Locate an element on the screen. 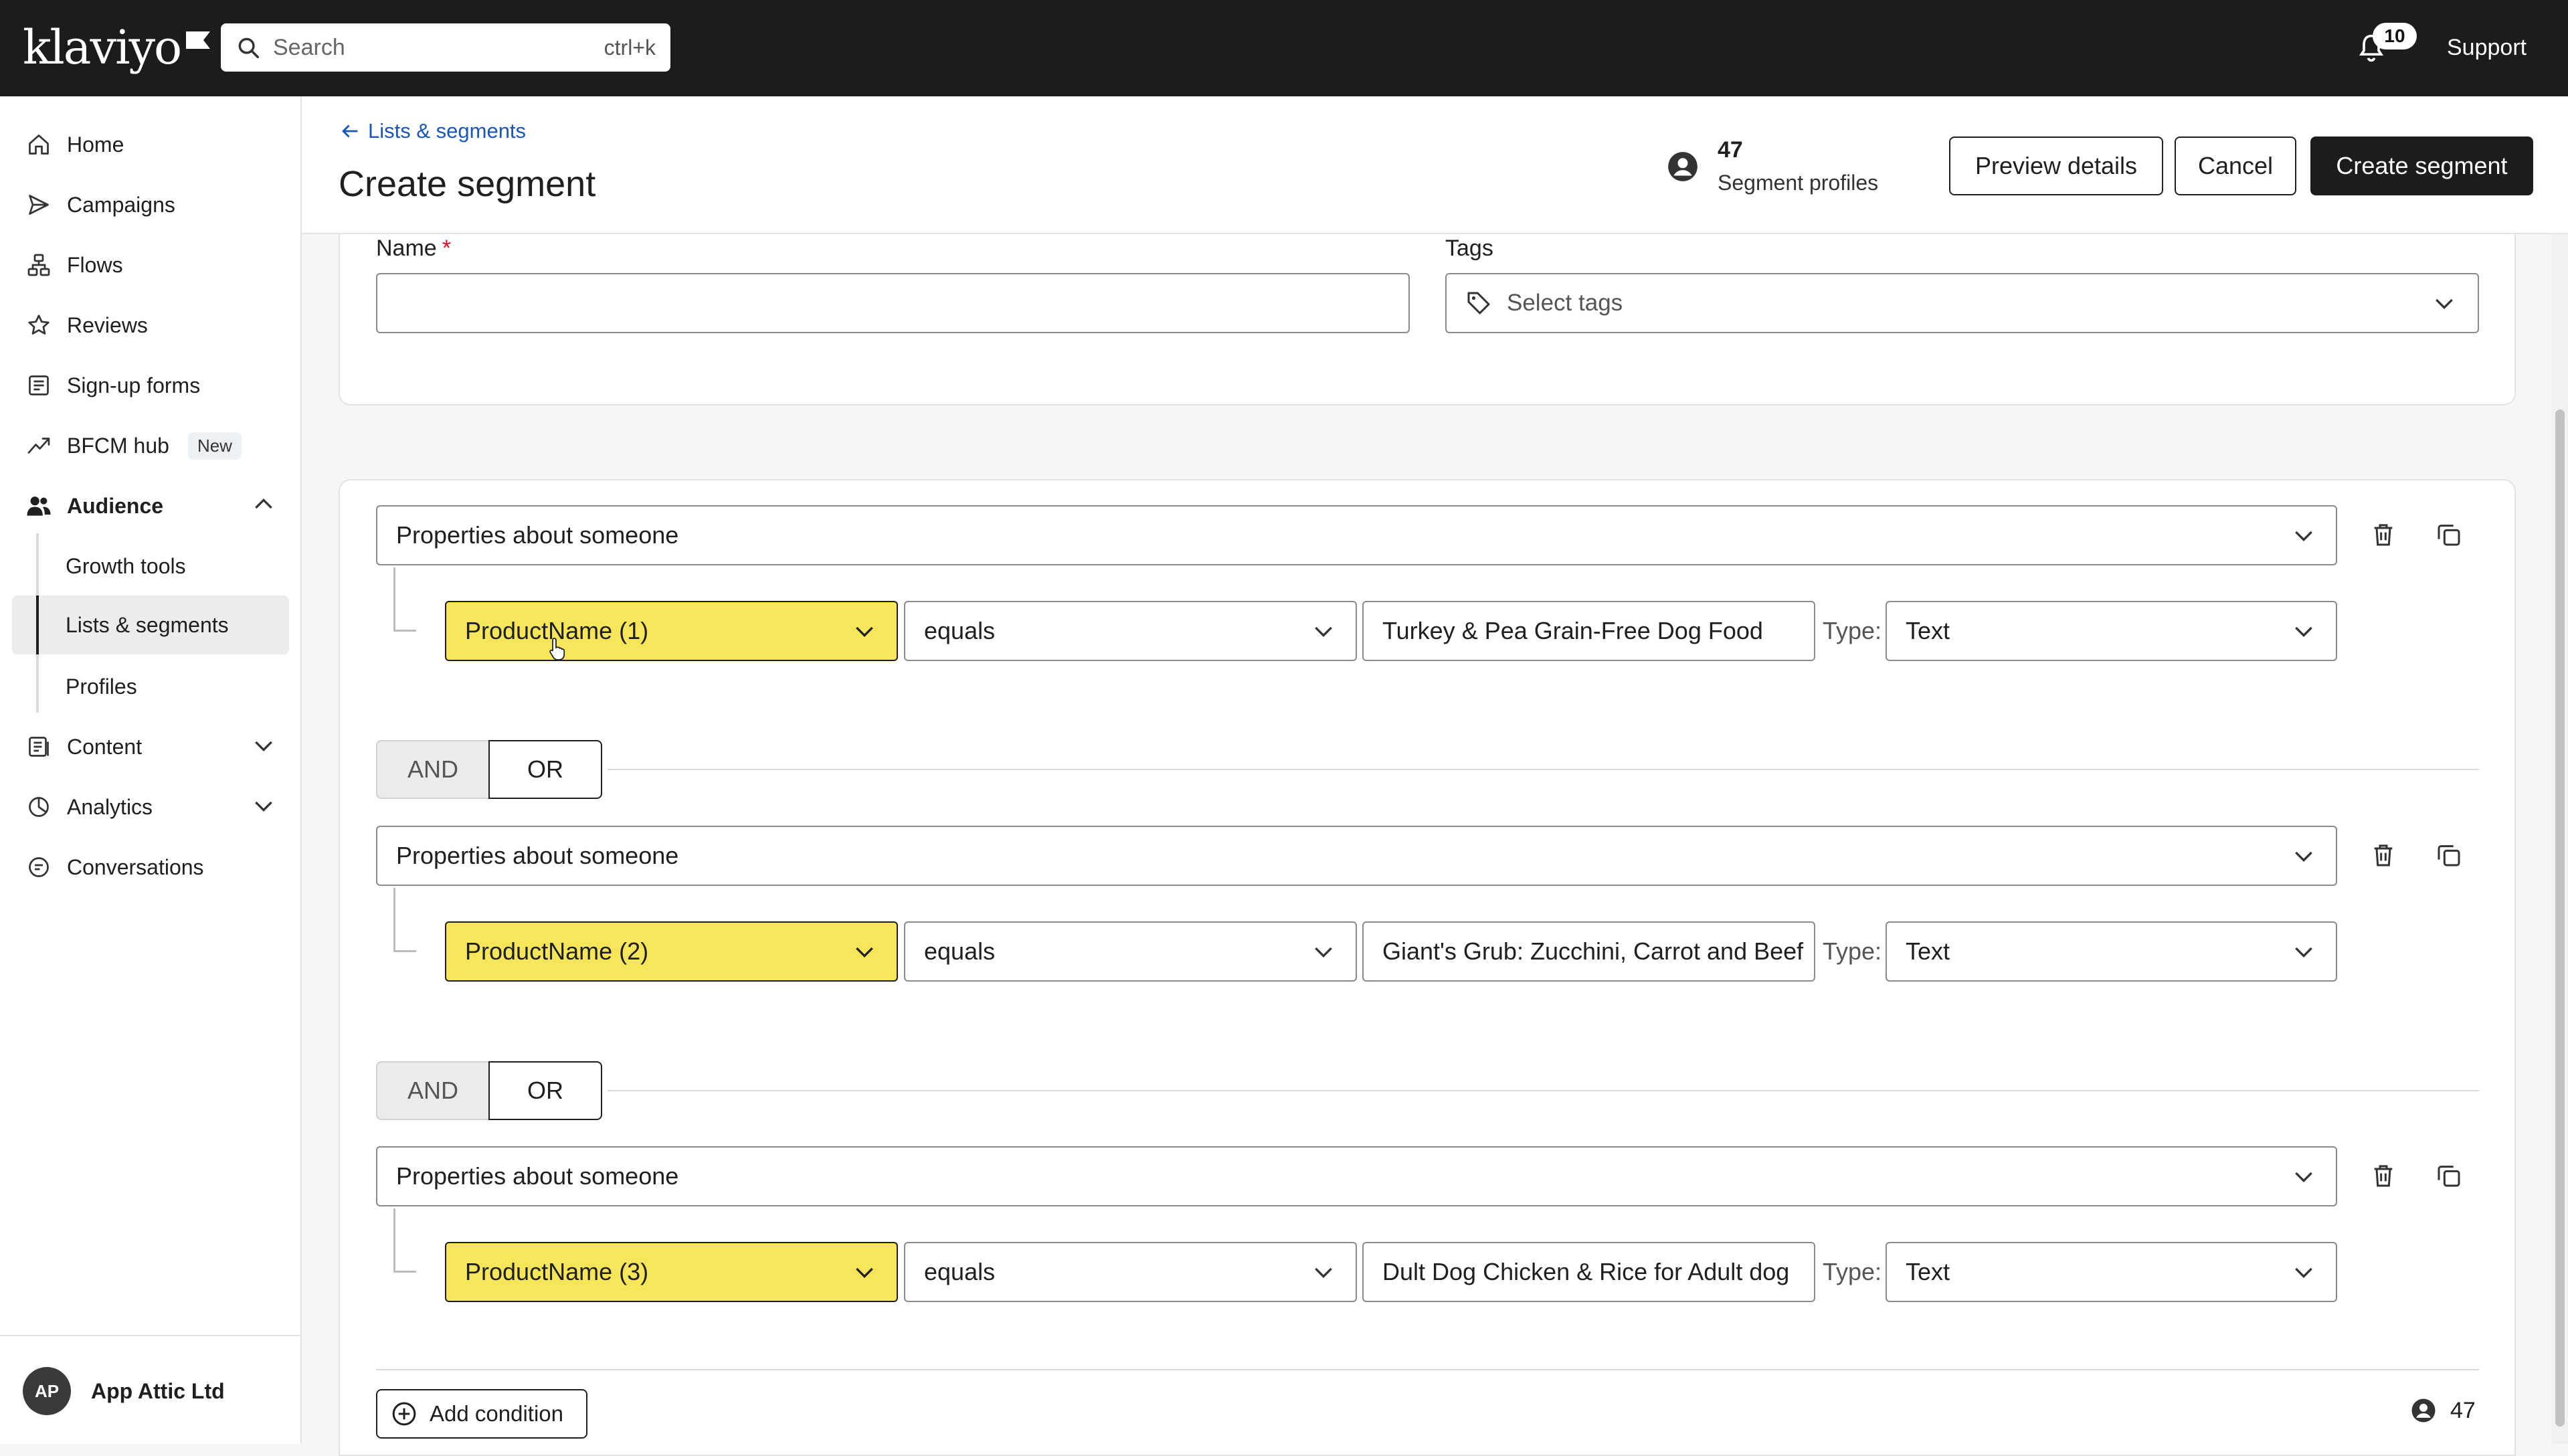 This screenshot has width=2568, height=1456. value-text: Turkey & Pea Grain-Free Dog Food is located at coordinates (1572, 630).